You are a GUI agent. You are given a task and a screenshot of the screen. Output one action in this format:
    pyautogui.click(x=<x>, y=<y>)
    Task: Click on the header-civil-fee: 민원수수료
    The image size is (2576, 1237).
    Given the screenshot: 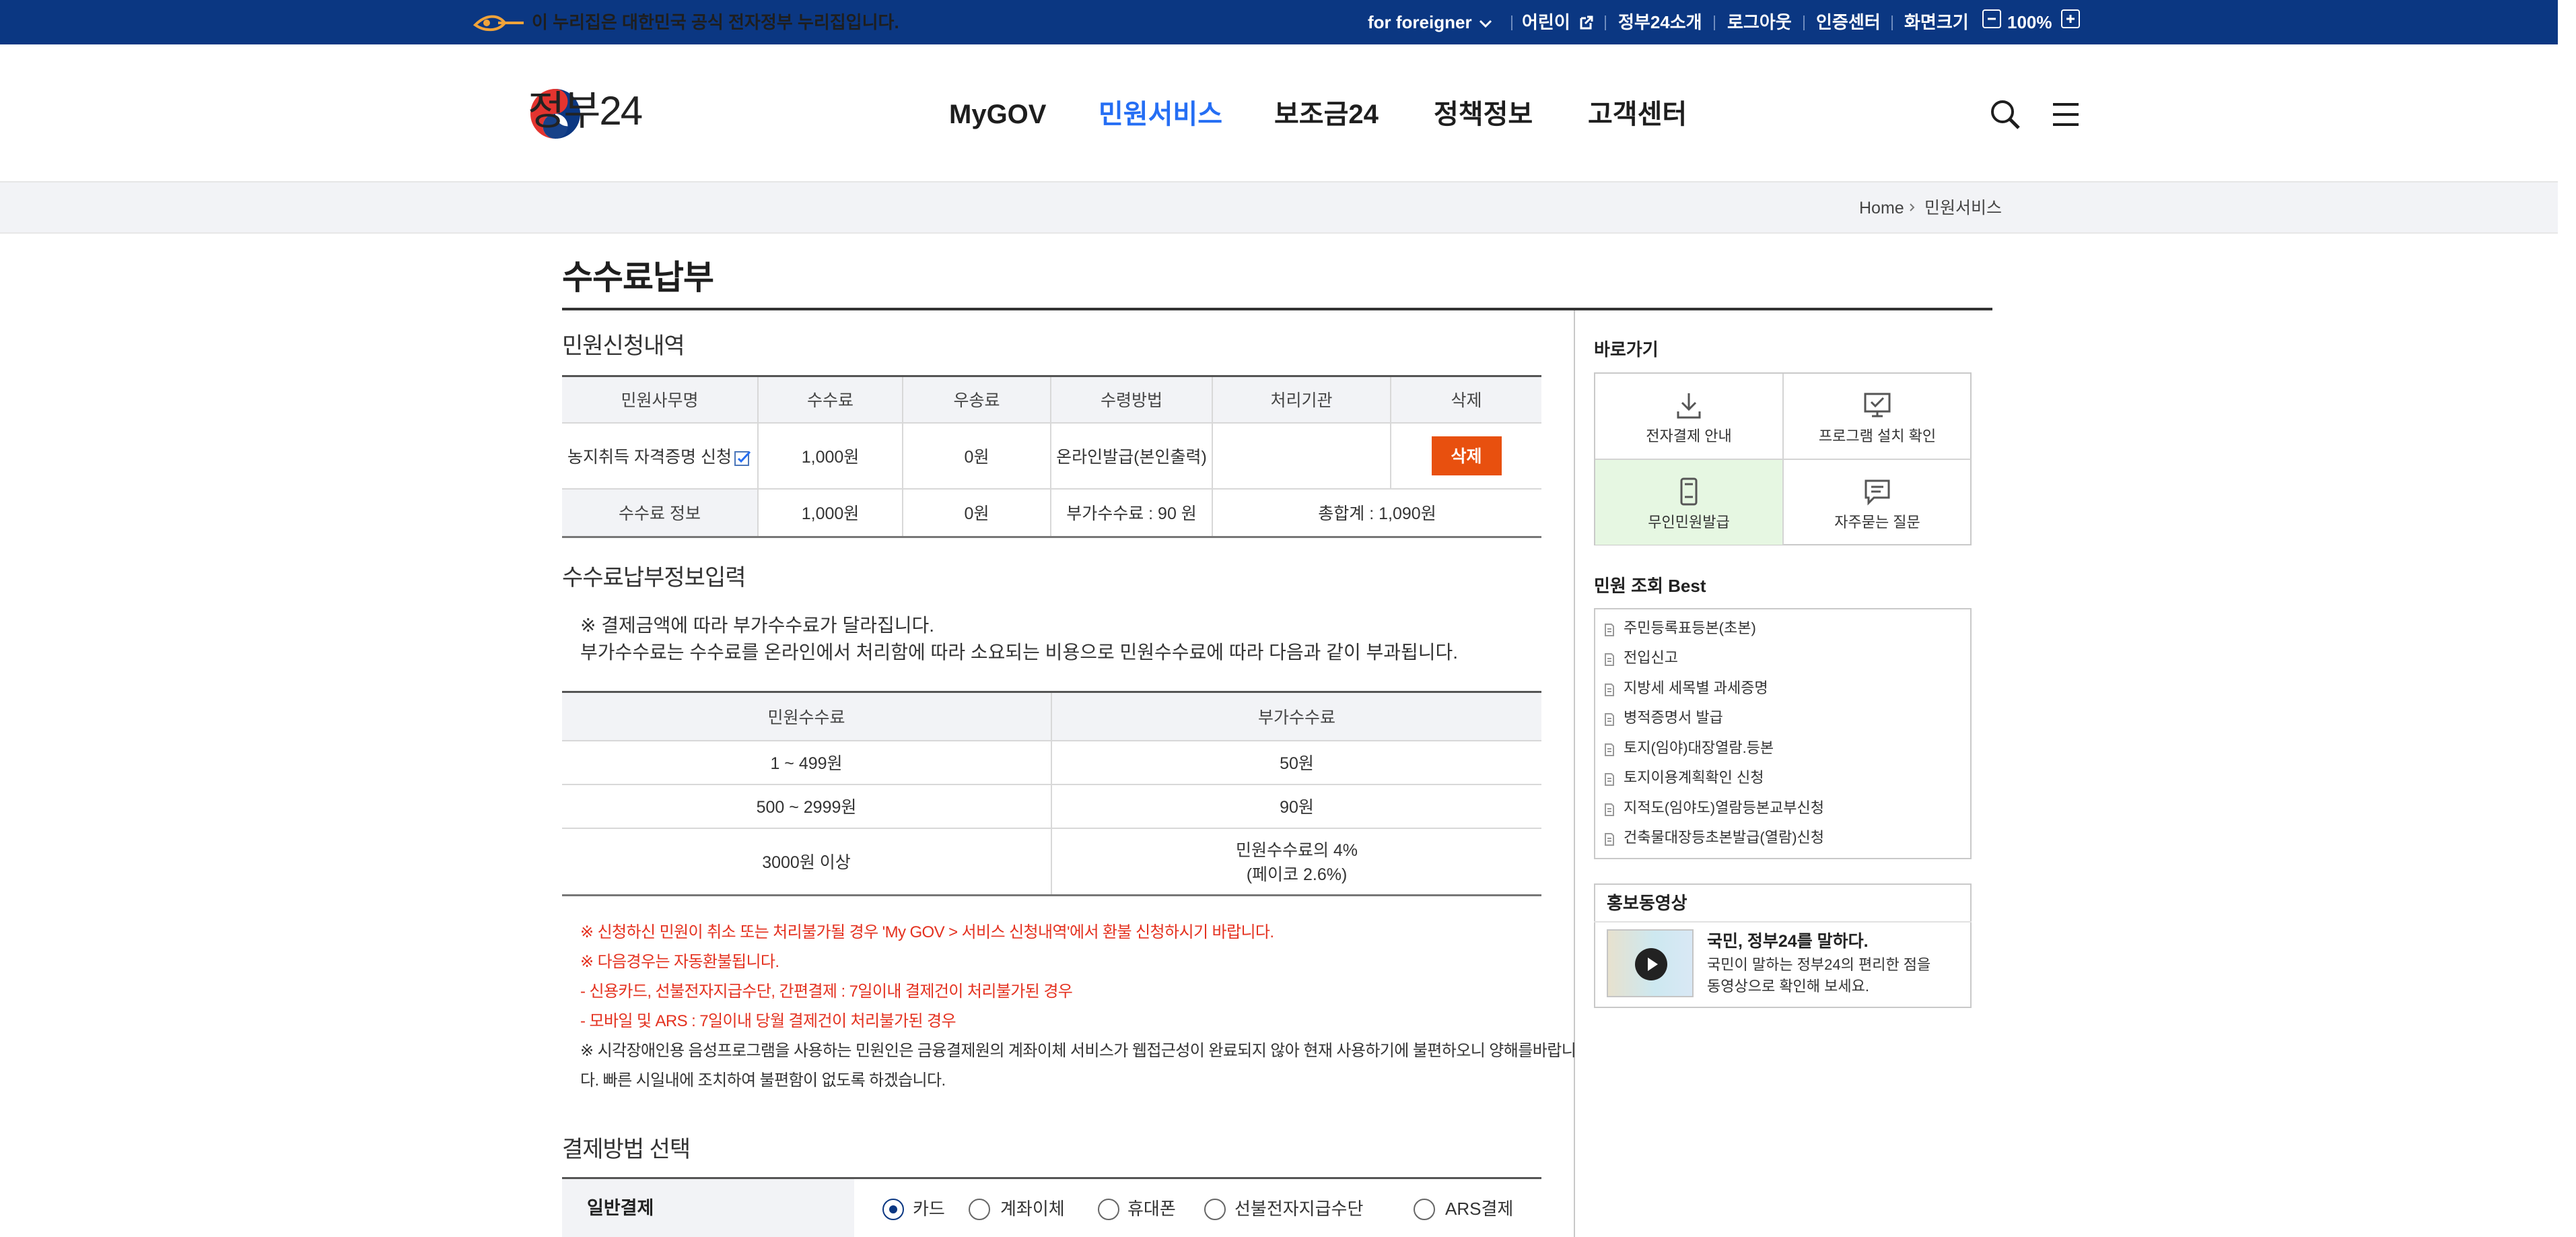 What is the action you would take?
    pyautogui.click(x=806, y=717)
    